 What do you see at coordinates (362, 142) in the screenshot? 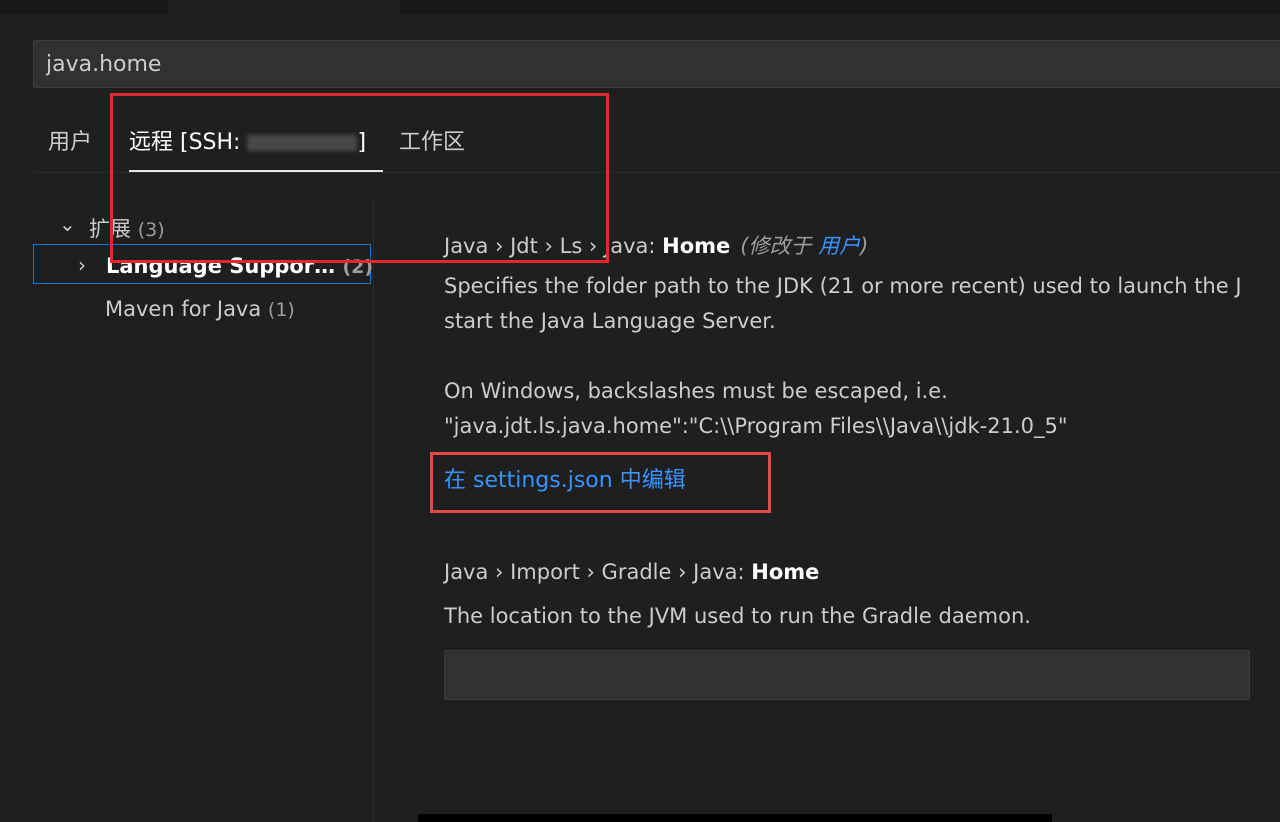
I see `tab-remote-suffix: ]` at bounding box center [362, 142].